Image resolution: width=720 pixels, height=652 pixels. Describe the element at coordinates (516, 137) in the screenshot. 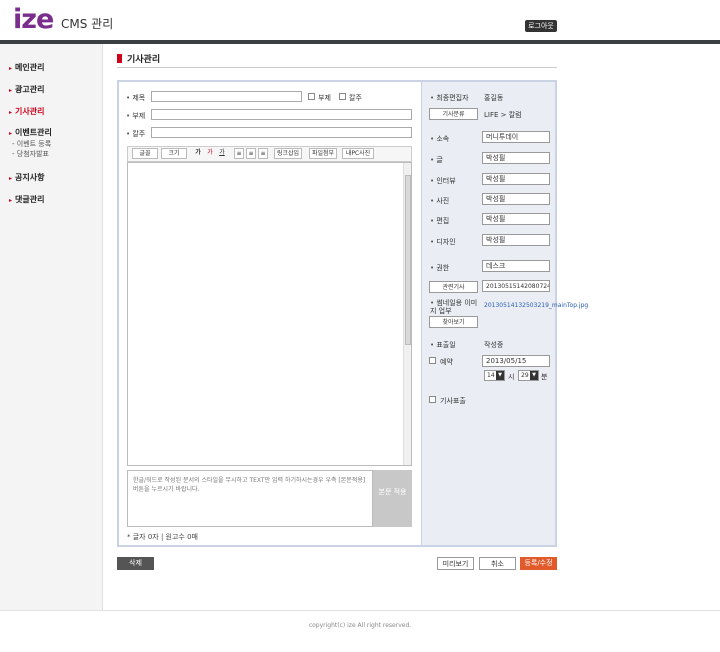

I see `affiliation-field: 머니투데이` at that location.